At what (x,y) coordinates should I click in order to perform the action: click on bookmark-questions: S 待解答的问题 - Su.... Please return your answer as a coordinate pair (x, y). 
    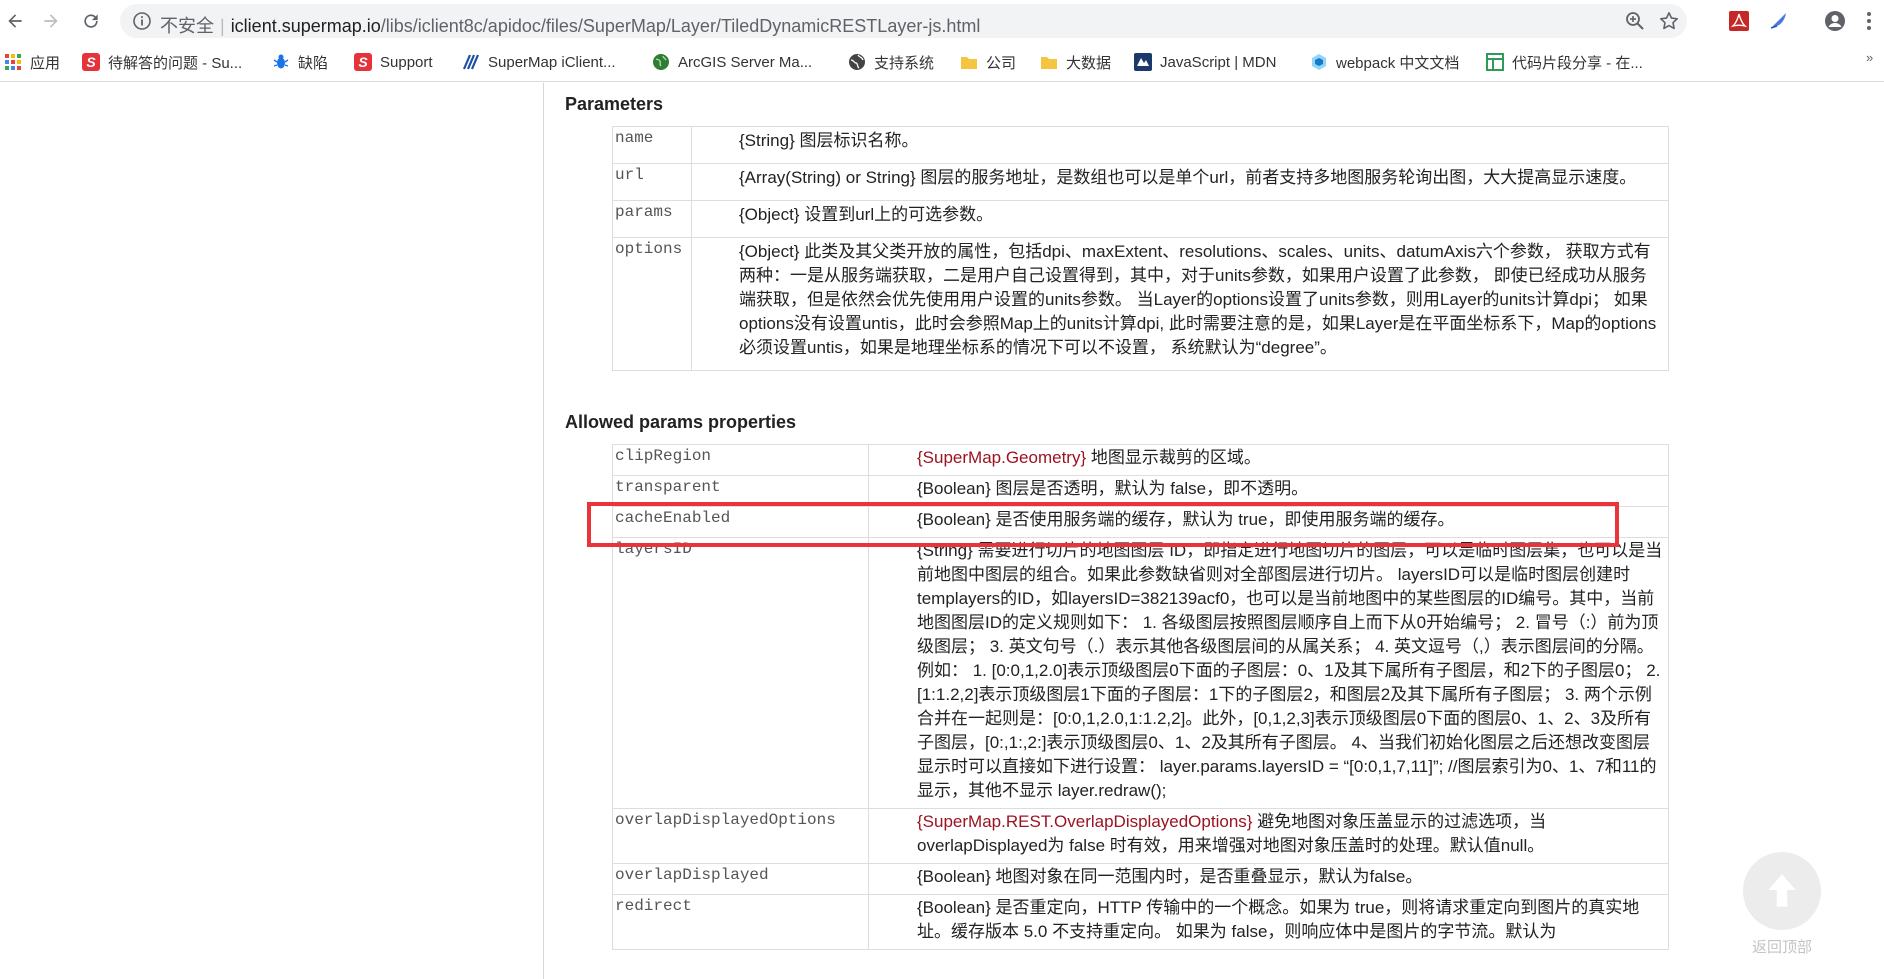
    Looking at the image, I should click on (162, 62).